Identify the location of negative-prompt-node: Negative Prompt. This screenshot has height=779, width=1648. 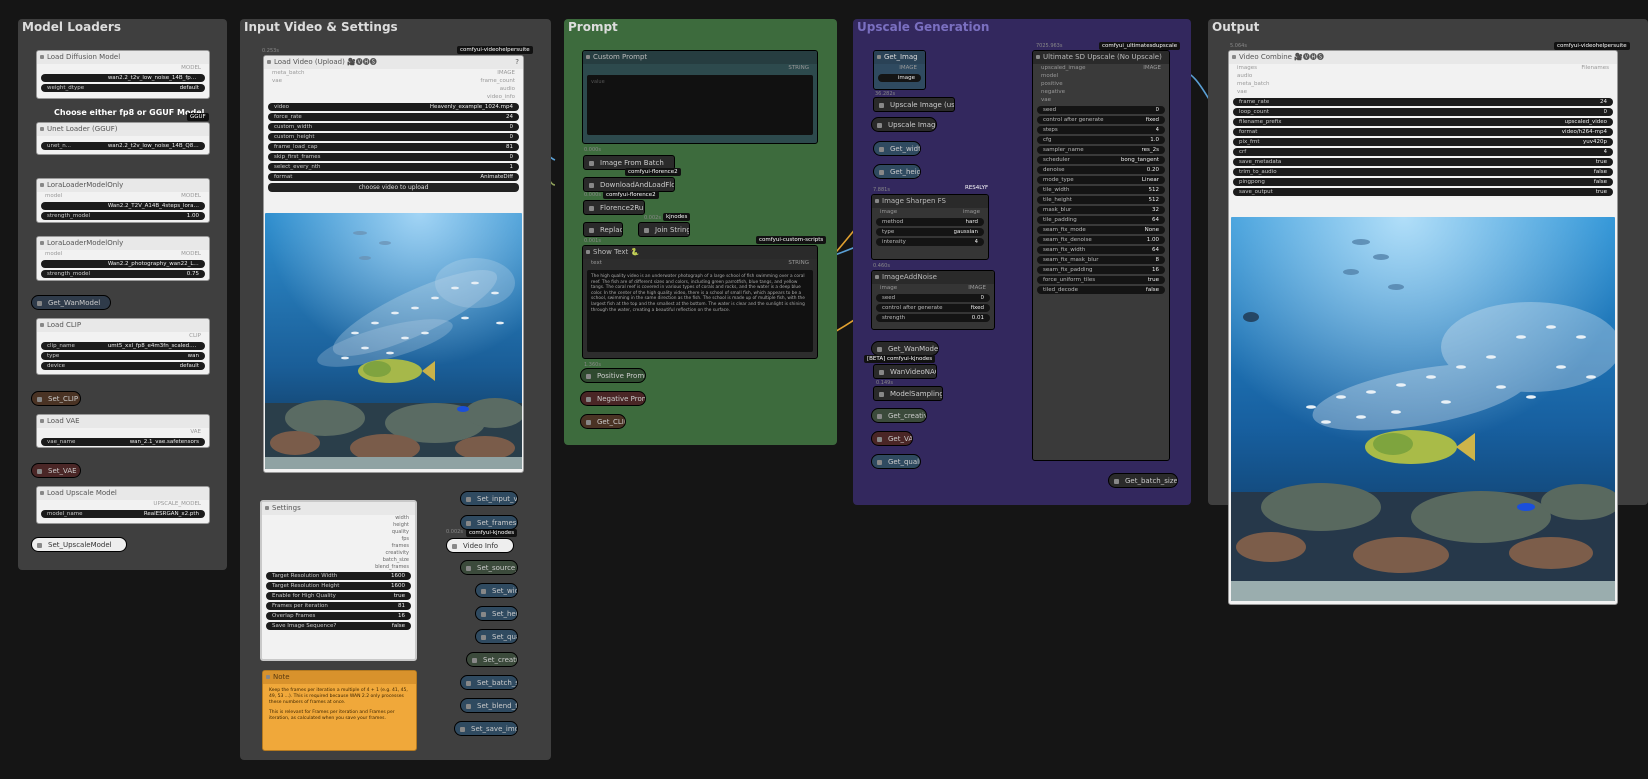
(613, 398).